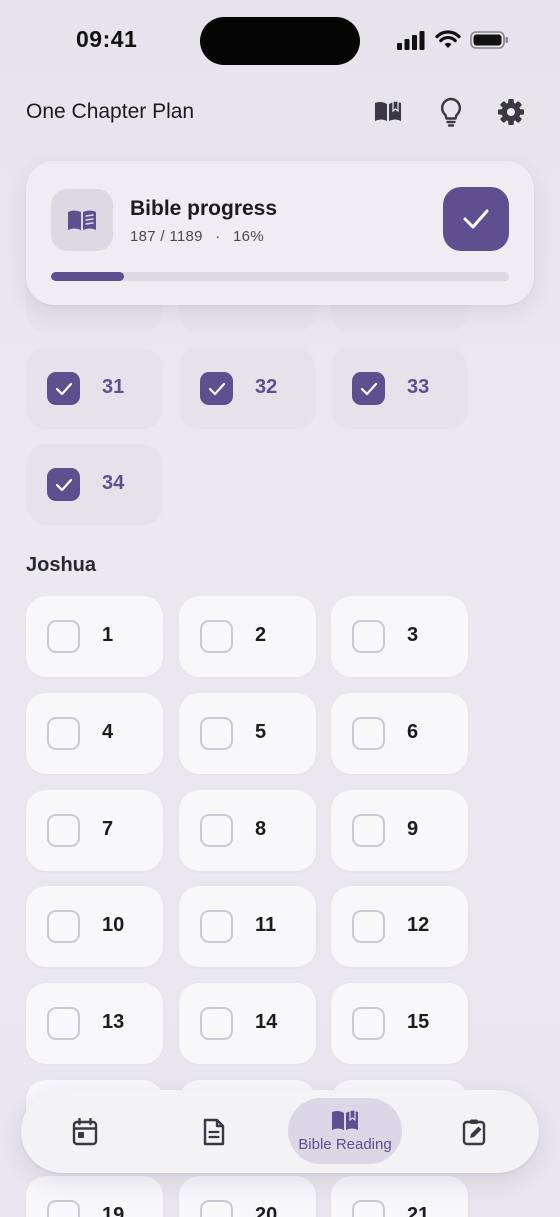  I want to click on book-icon-container, so click(82, 220).